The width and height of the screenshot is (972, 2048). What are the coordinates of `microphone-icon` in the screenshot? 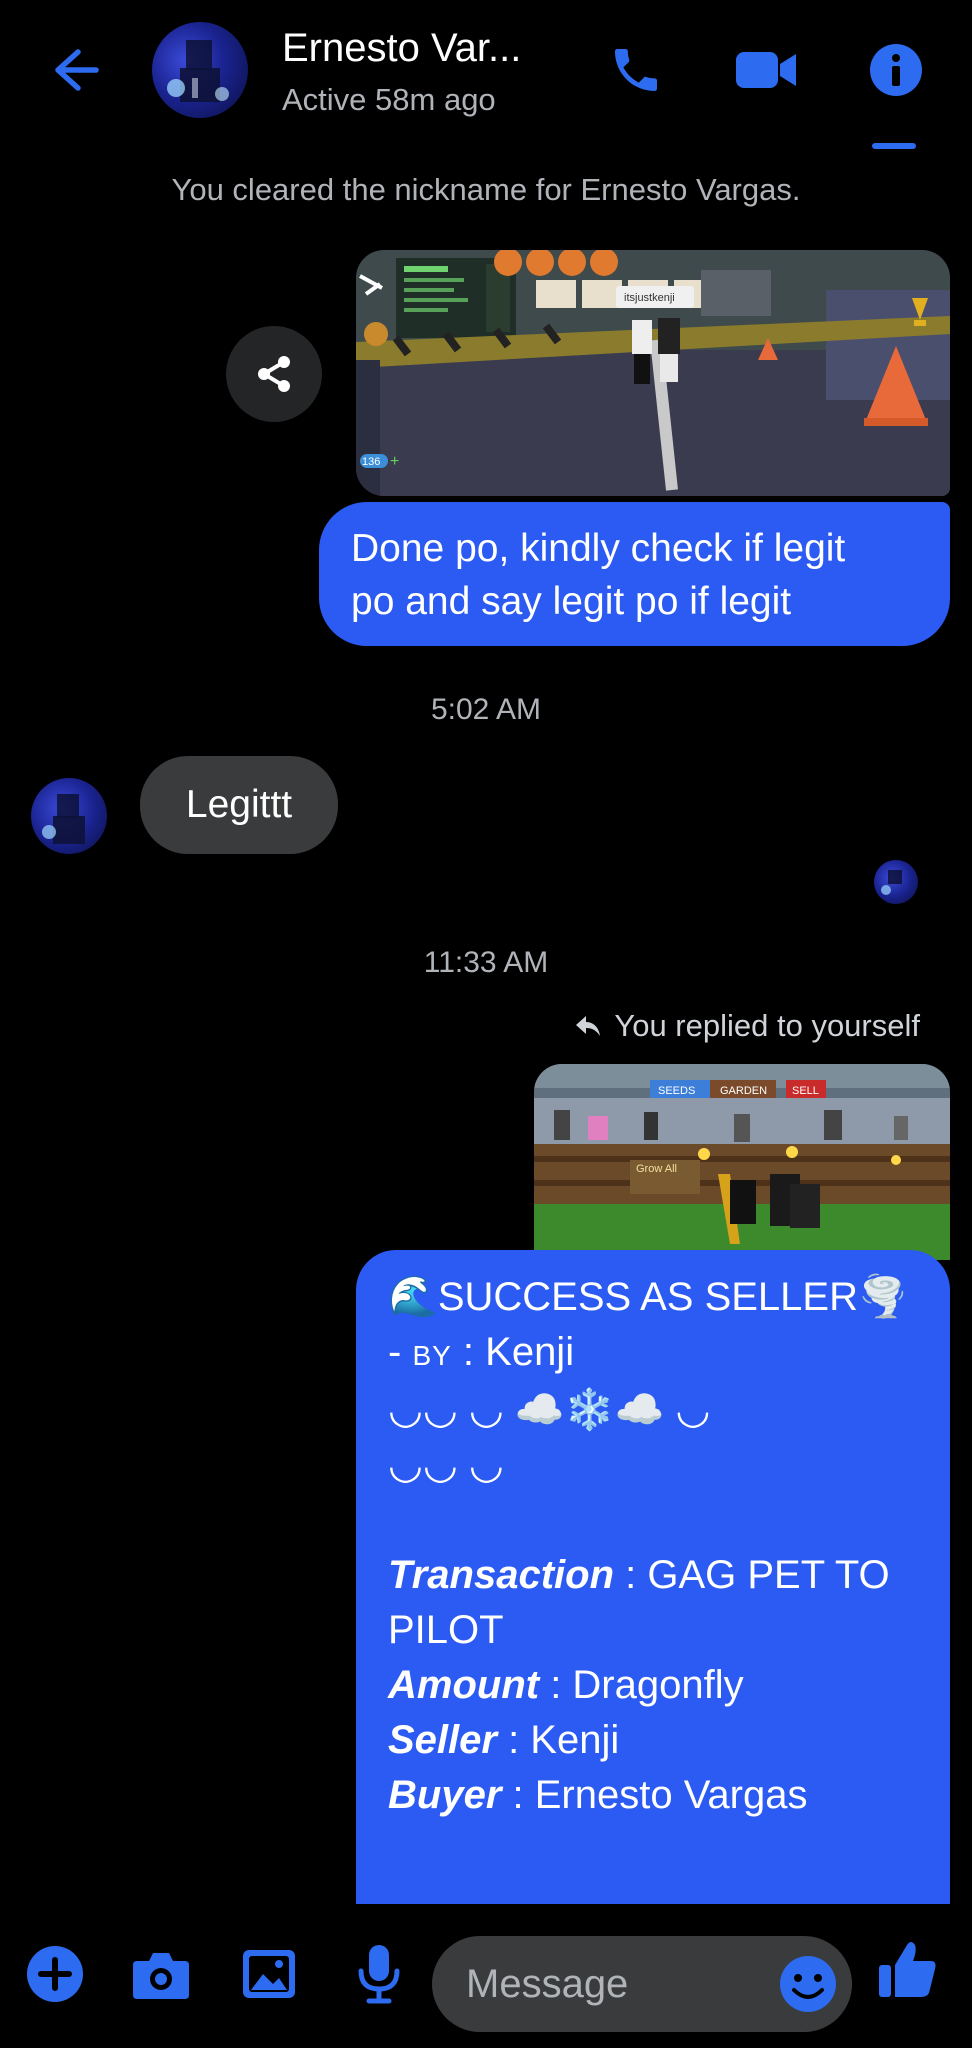 It's located at (379, 1974).